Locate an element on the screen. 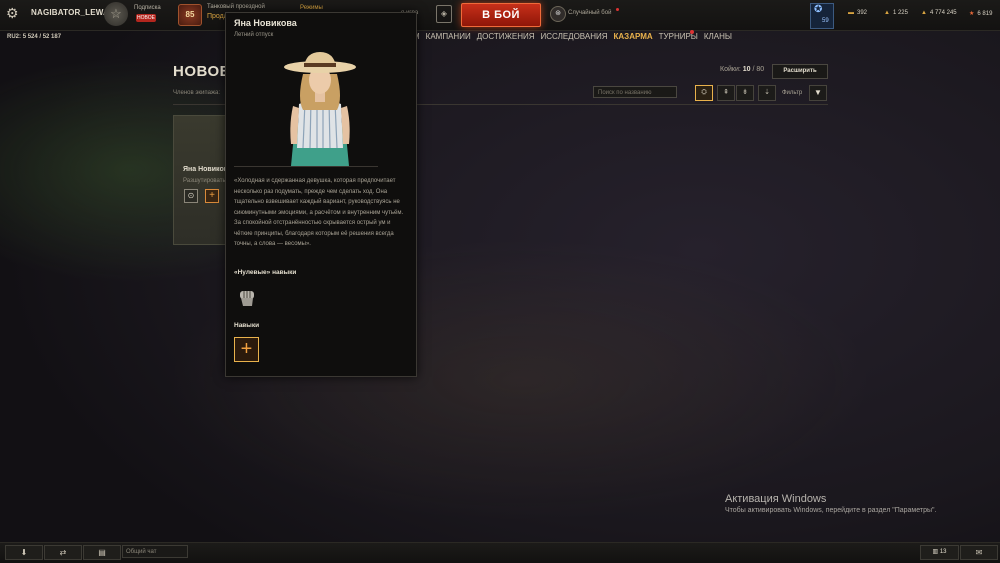 Image resolution: width=1000 pixels, height=563 pixels. bunks-readout: Койки: 10 / 80 is located at coordinates (742, 69).